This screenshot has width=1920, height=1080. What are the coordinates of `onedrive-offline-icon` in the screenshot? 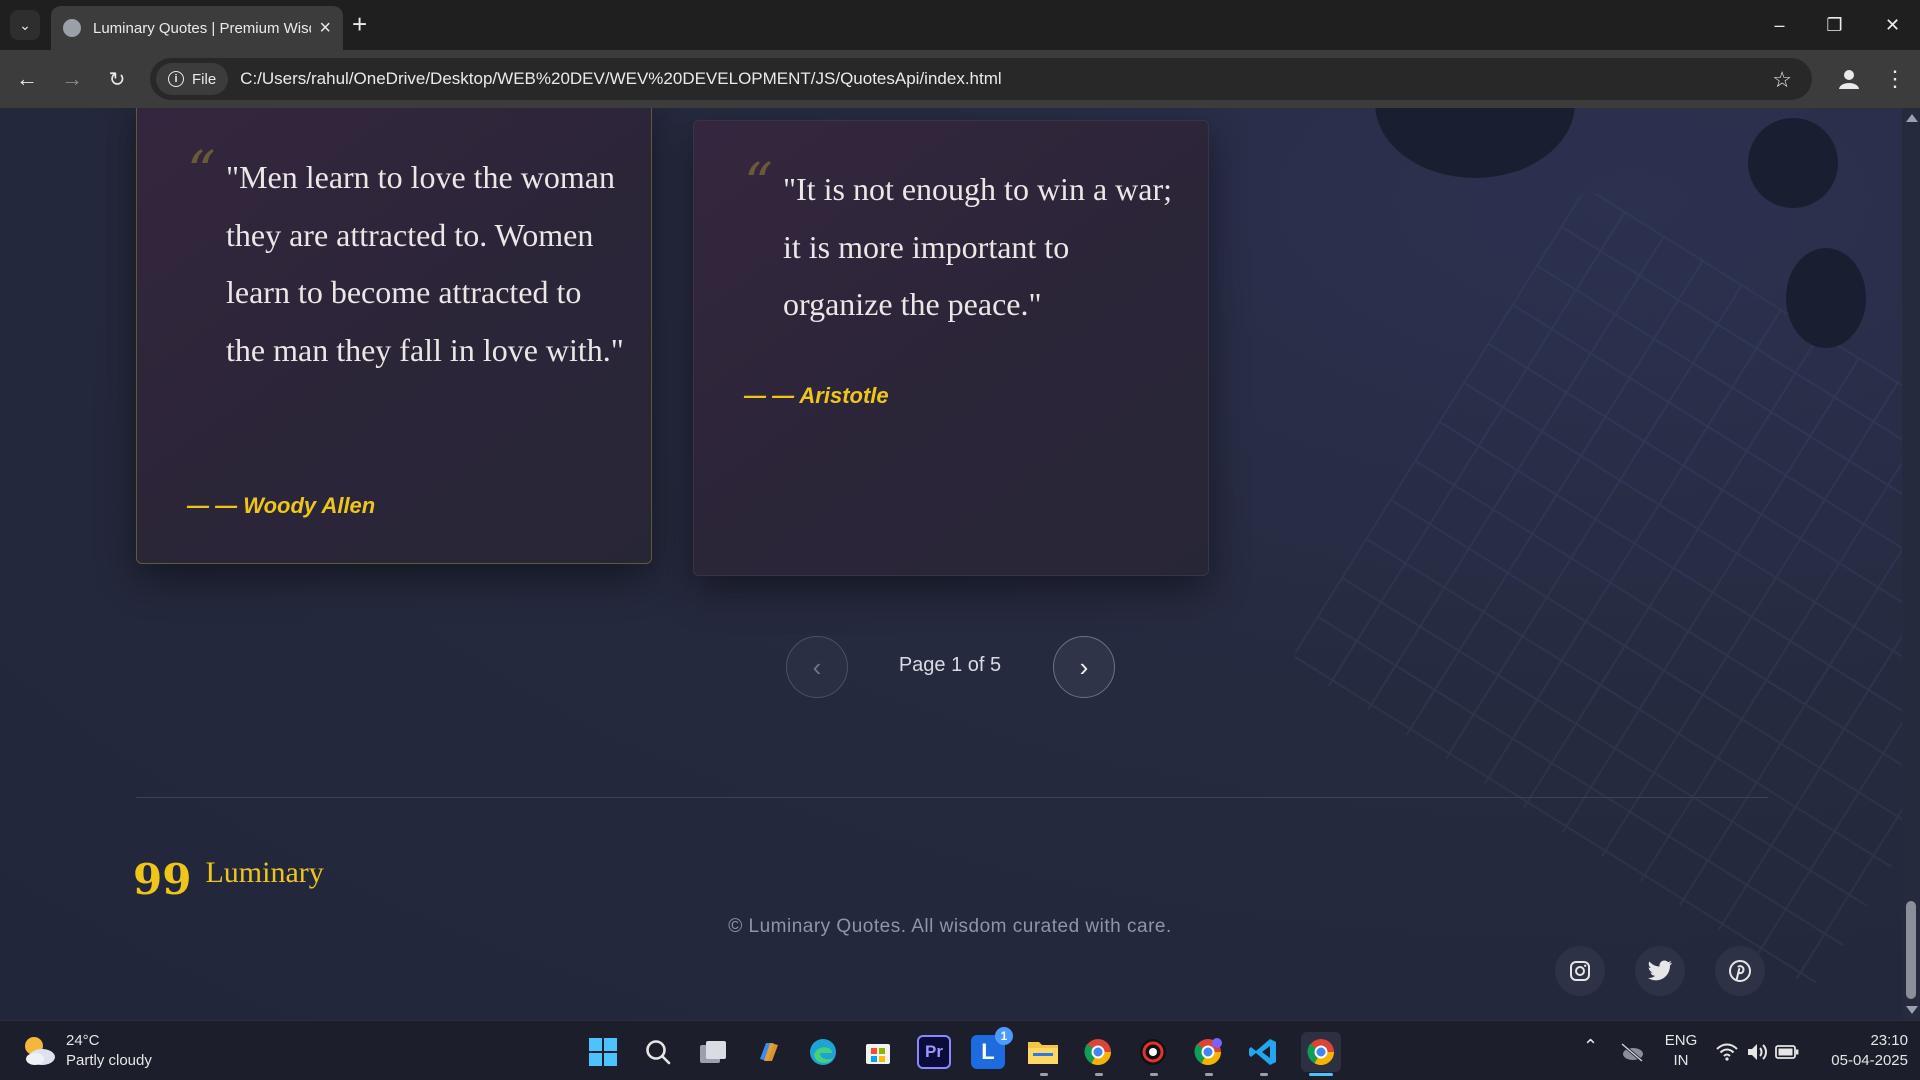 It's located at (1632, 1052).